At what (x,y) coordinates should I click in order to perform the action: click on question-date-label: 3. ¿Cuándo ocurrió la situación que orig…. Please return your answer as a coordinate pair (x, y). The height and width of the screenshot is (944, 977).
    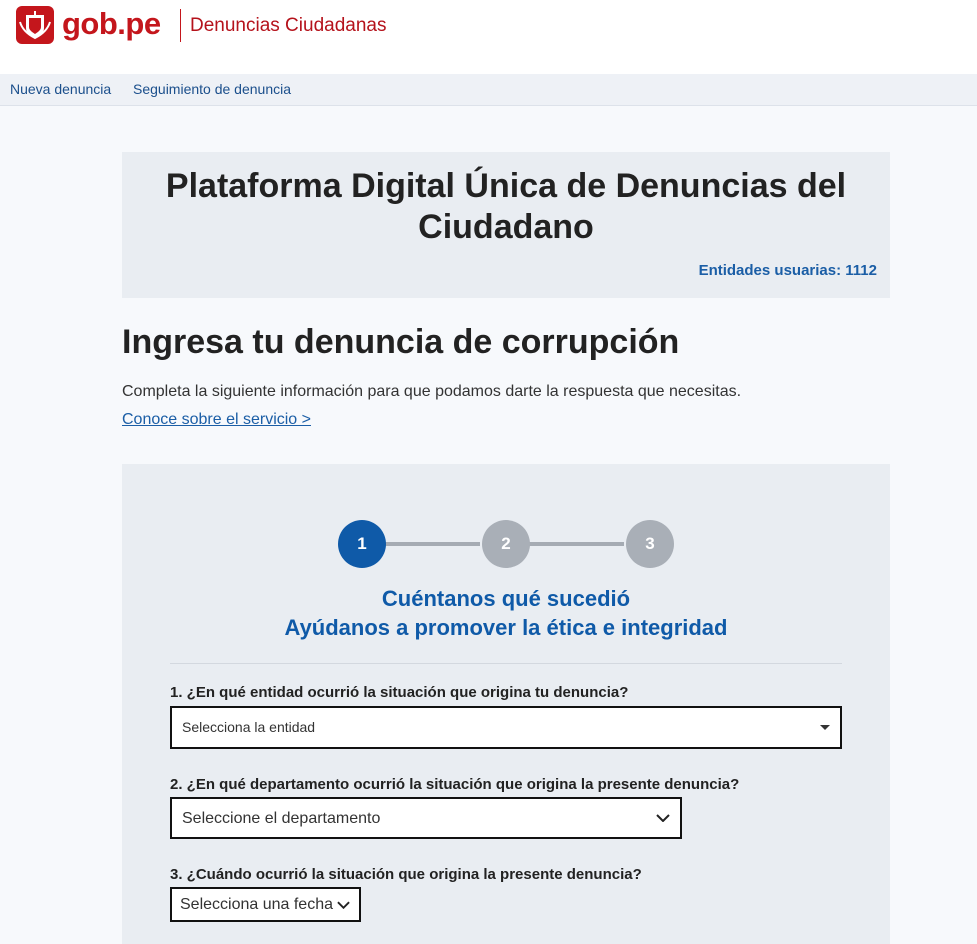
    Looking at the image, I should click on (406, 874).